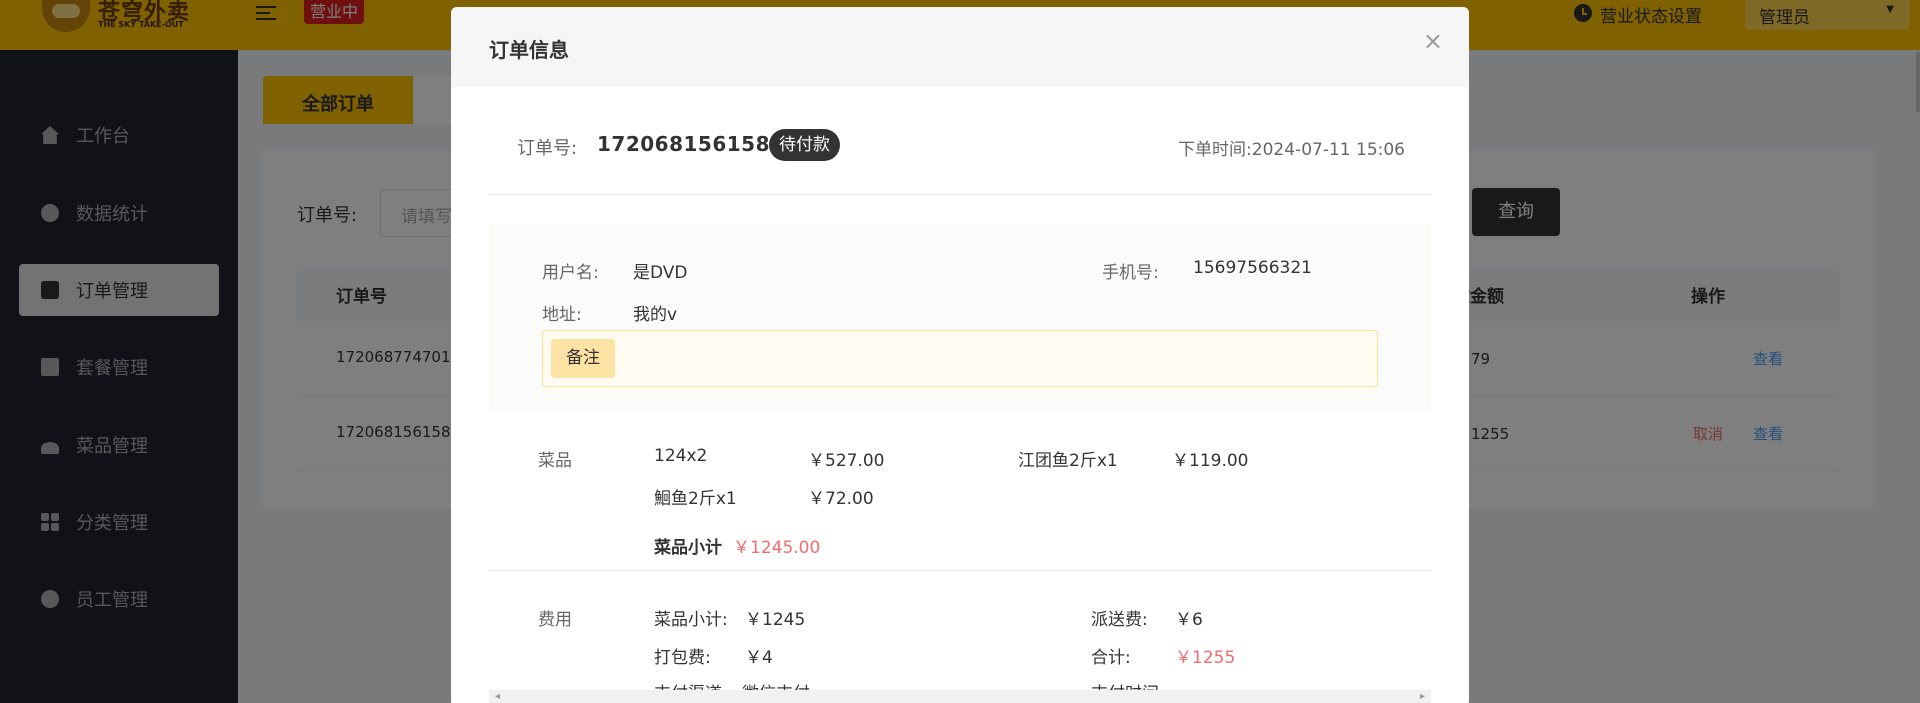 The height and width of the screenshot is (703, 1920). I want to click on phone-label: 手机号:, so click(1130, 273).